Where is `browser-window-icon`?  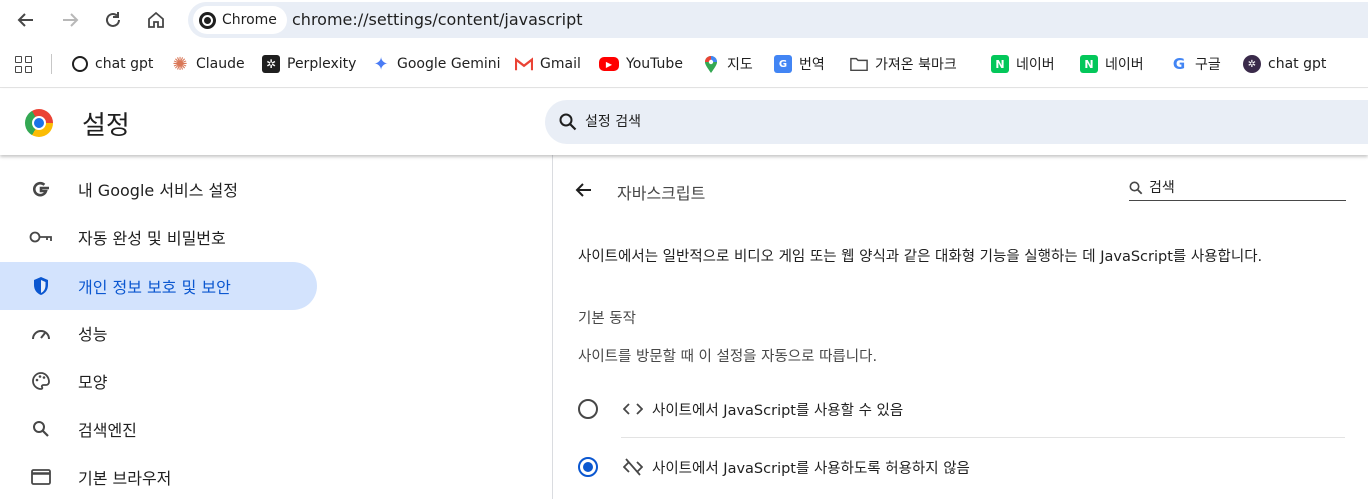 browser-window-icon is located at coordinates (41, 477).